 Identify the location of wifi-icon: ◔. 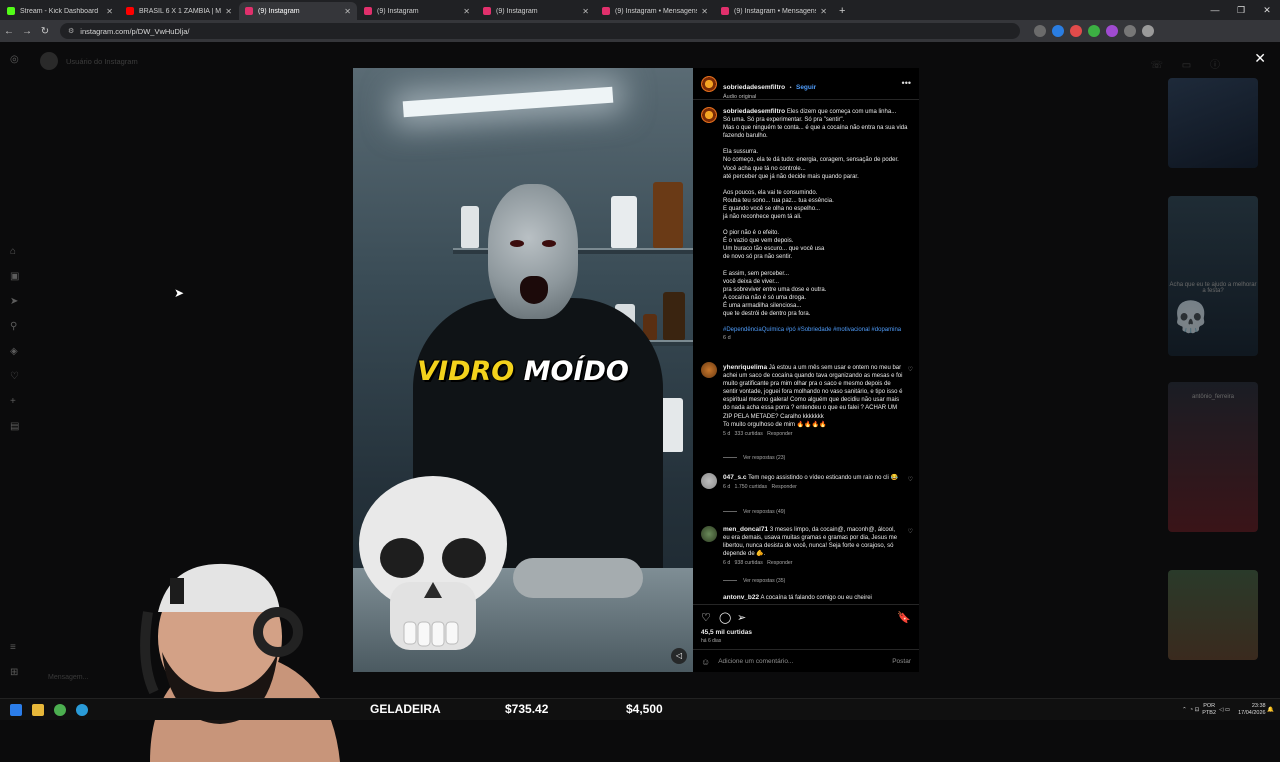
(1191, 710).